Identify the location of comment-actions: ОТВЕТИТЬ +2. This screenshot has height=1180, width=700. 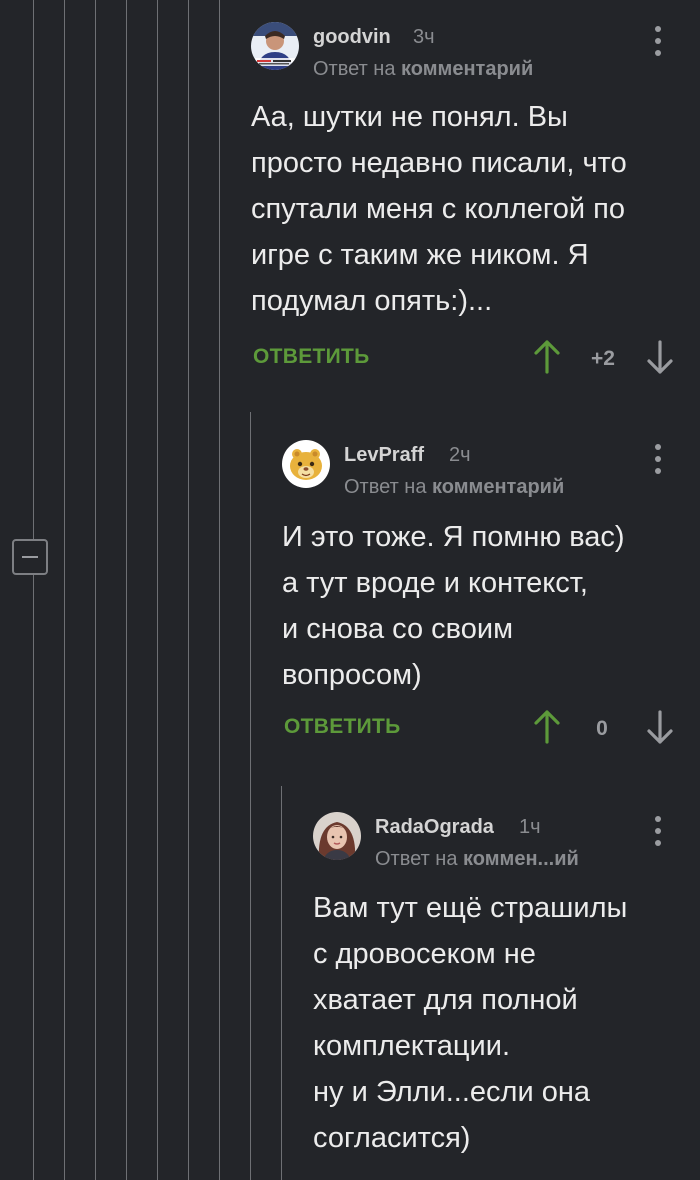
(468, 359).